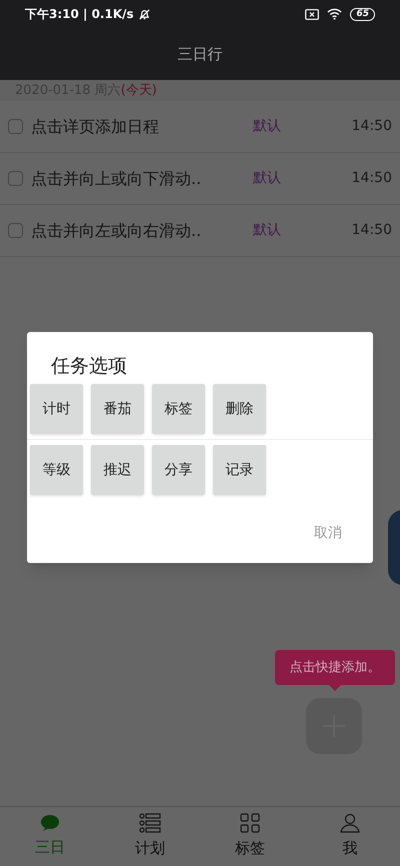  I want to click on option-button: 删除, so click(239, 409).